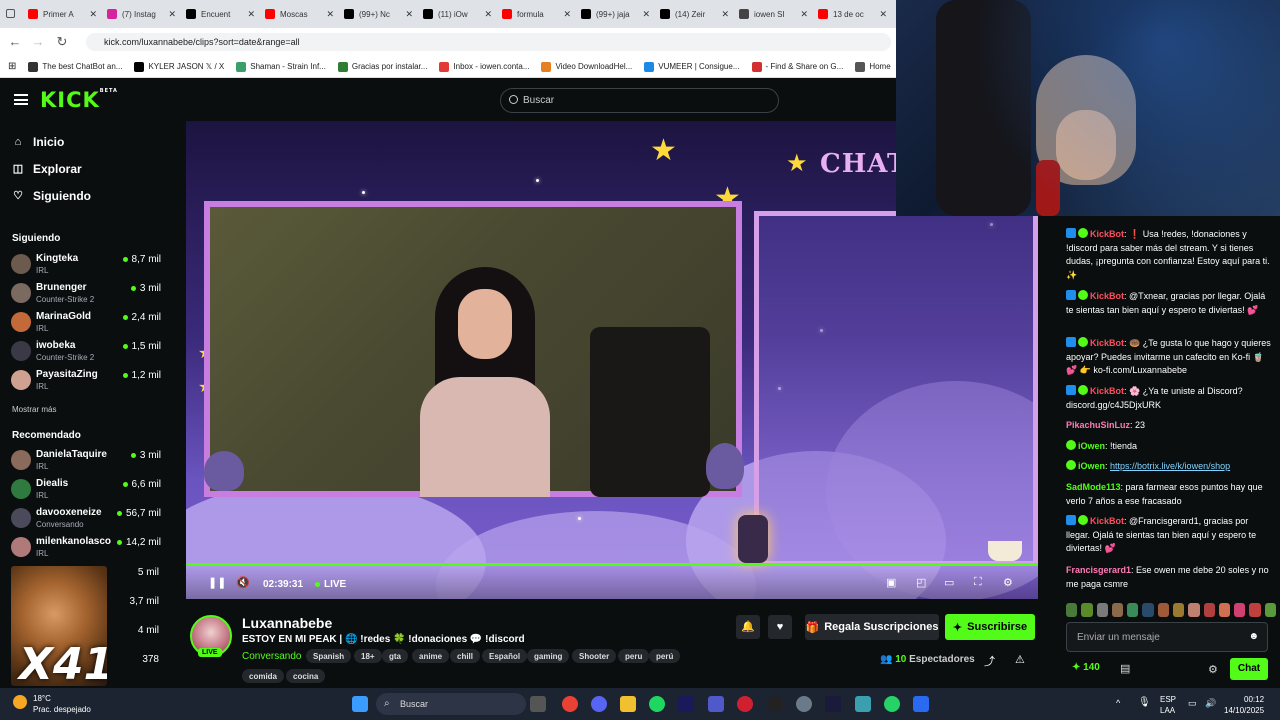 The image size is (1280, 720). I want to click on browser-tab: (7) Instag ✕, so click(140, 14).